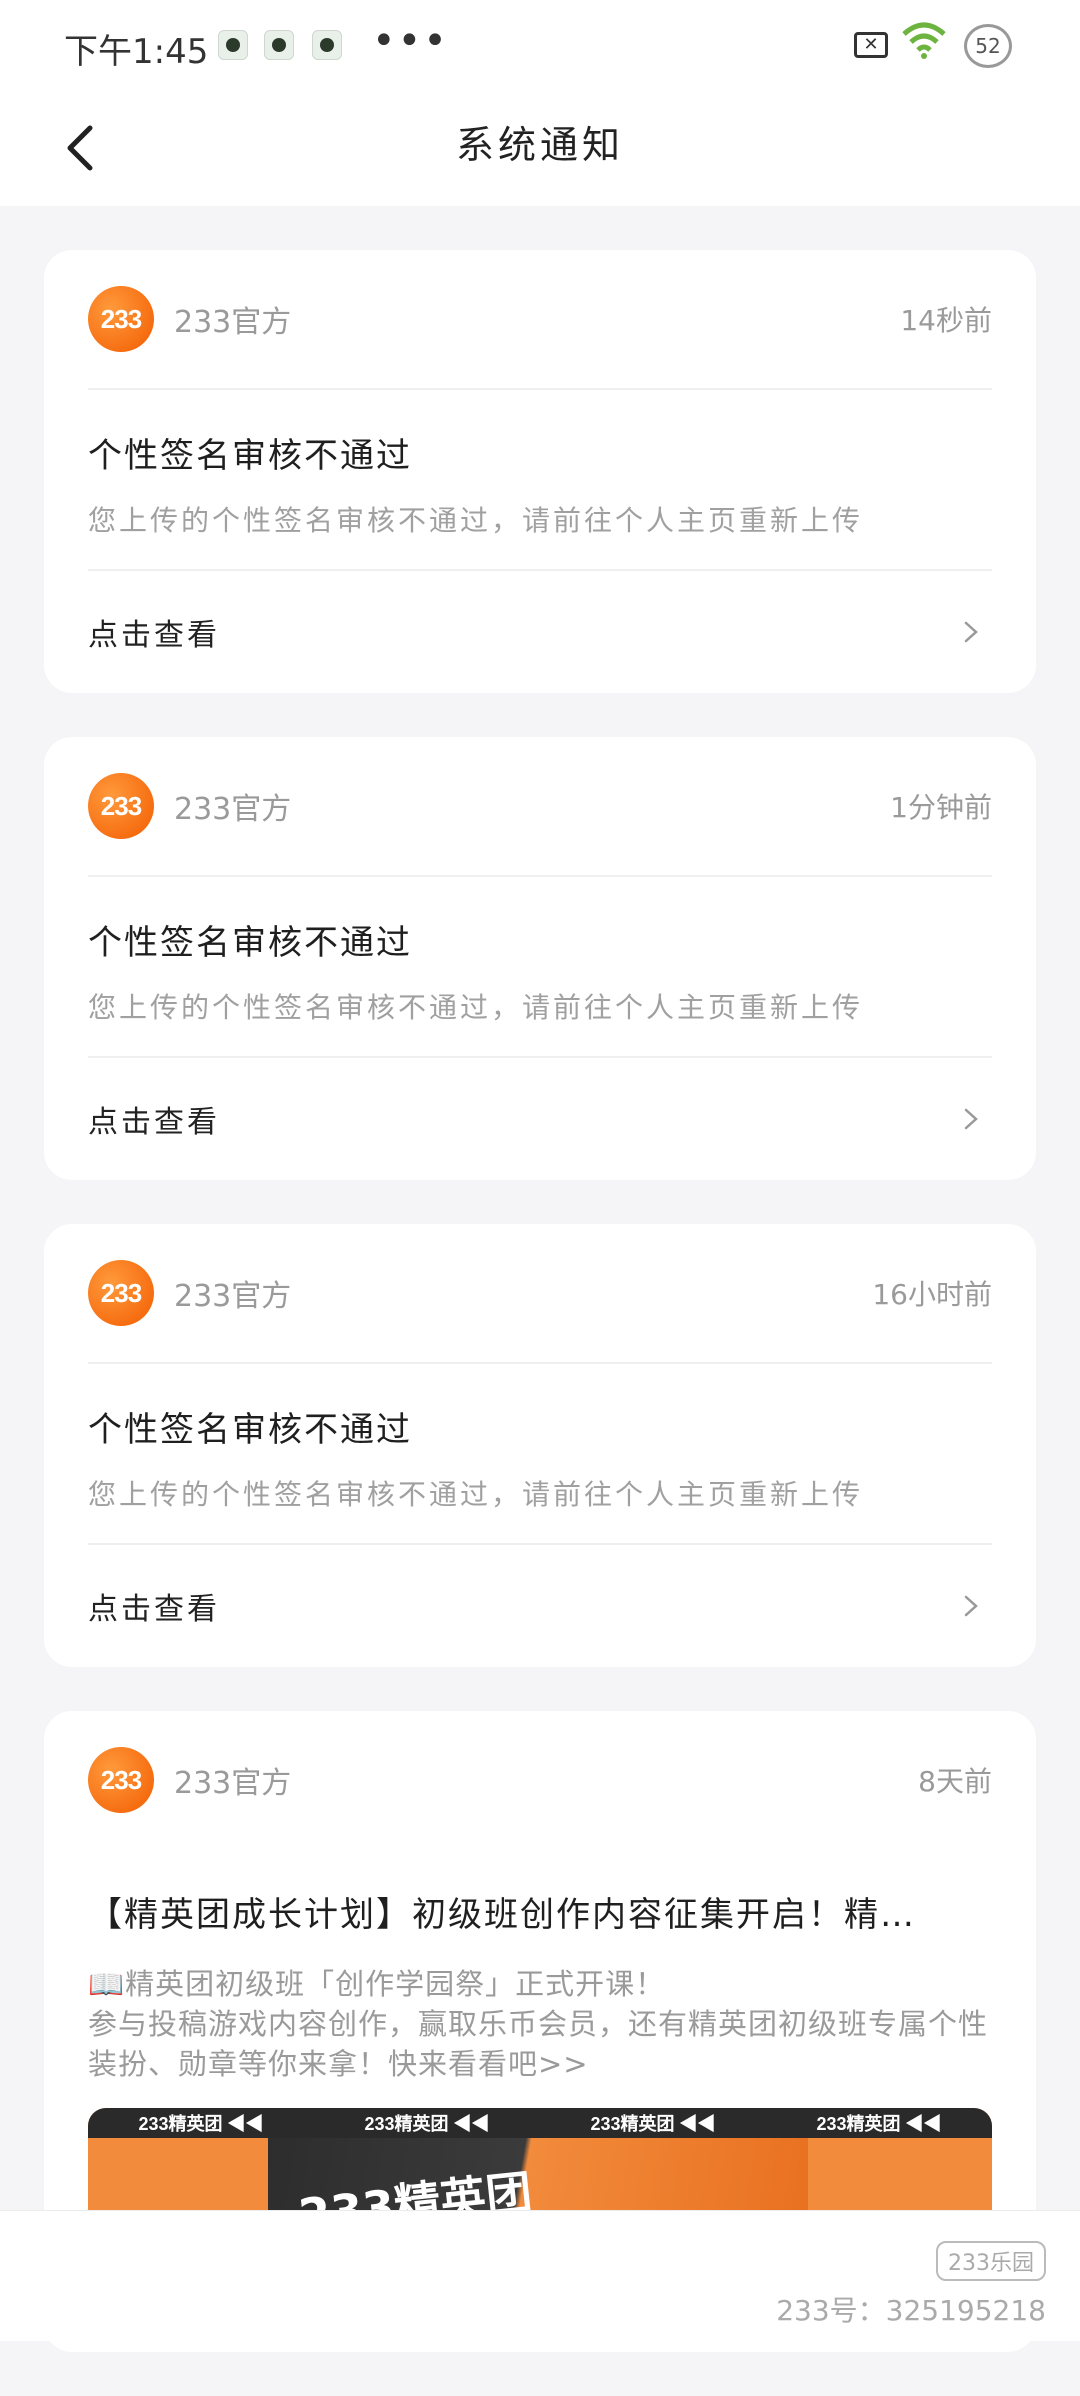 This screenshot has width=1080, height=2396. What do you see at coordinates (941, 807) in the screenshot?
I see `timestamp: 1分钟前` at bounding box center [941, 807].